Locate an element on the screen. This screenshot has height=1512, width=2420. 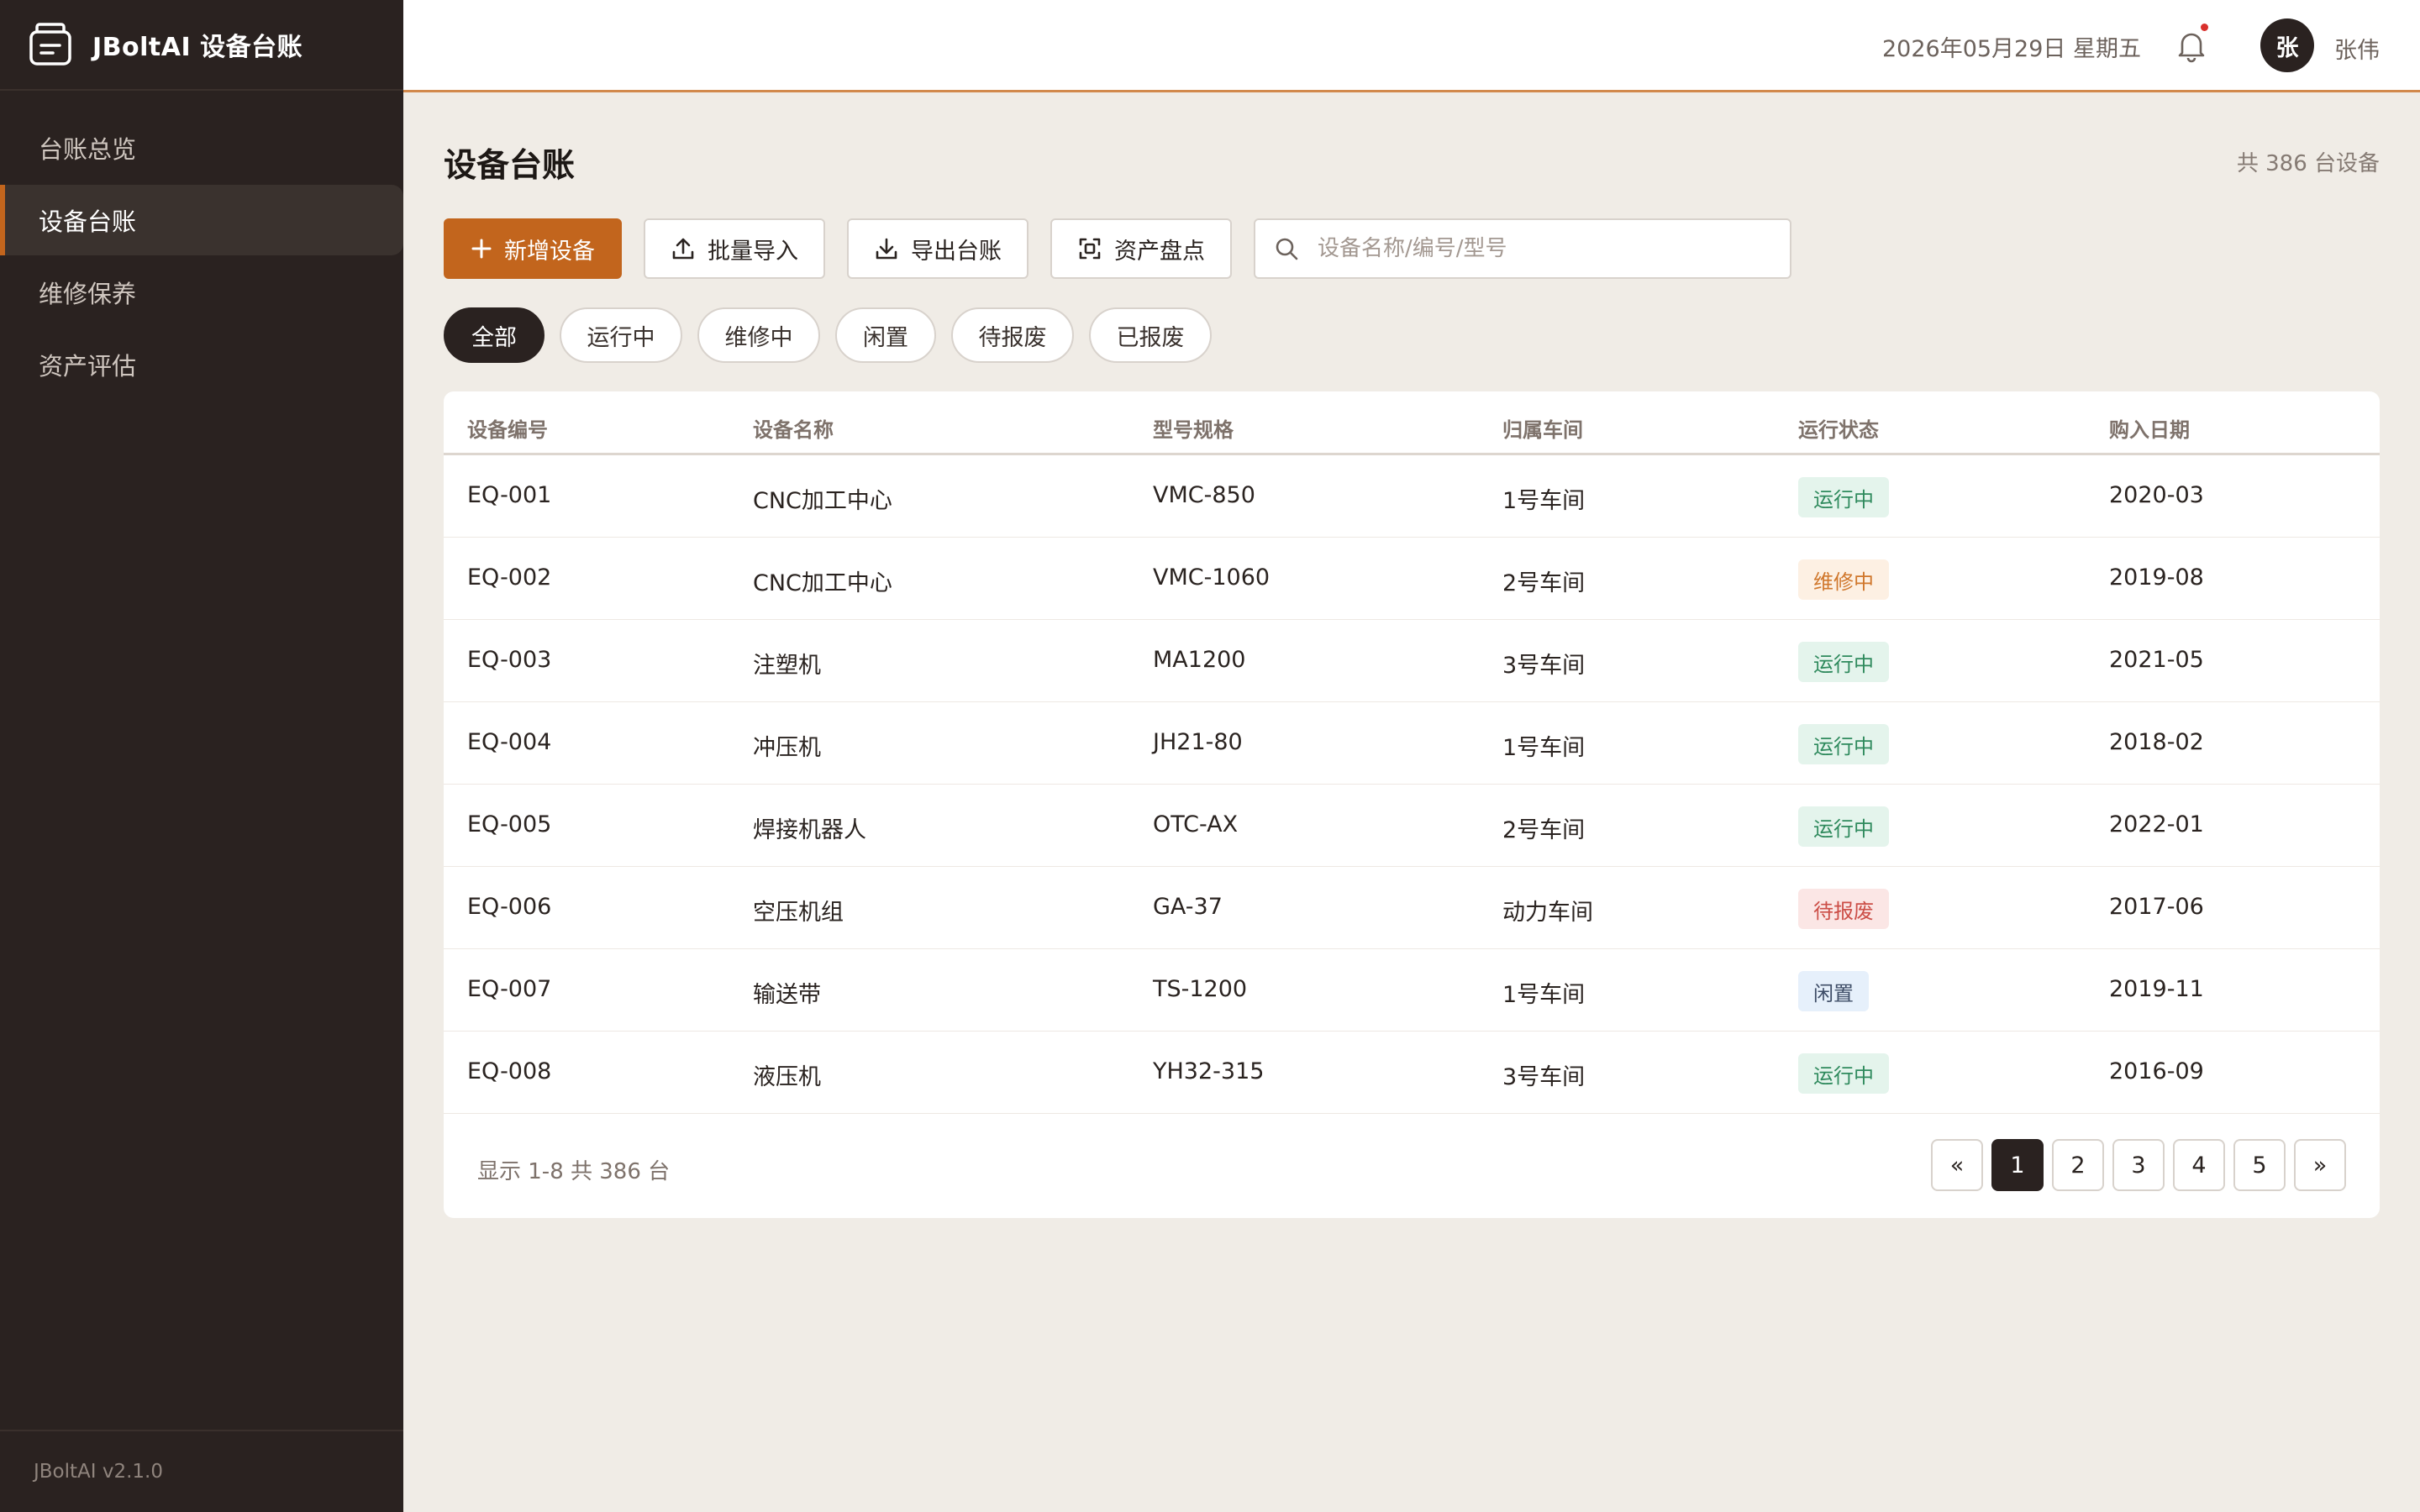
filter-idle: 闲置 is located at coordinates (885, 335).